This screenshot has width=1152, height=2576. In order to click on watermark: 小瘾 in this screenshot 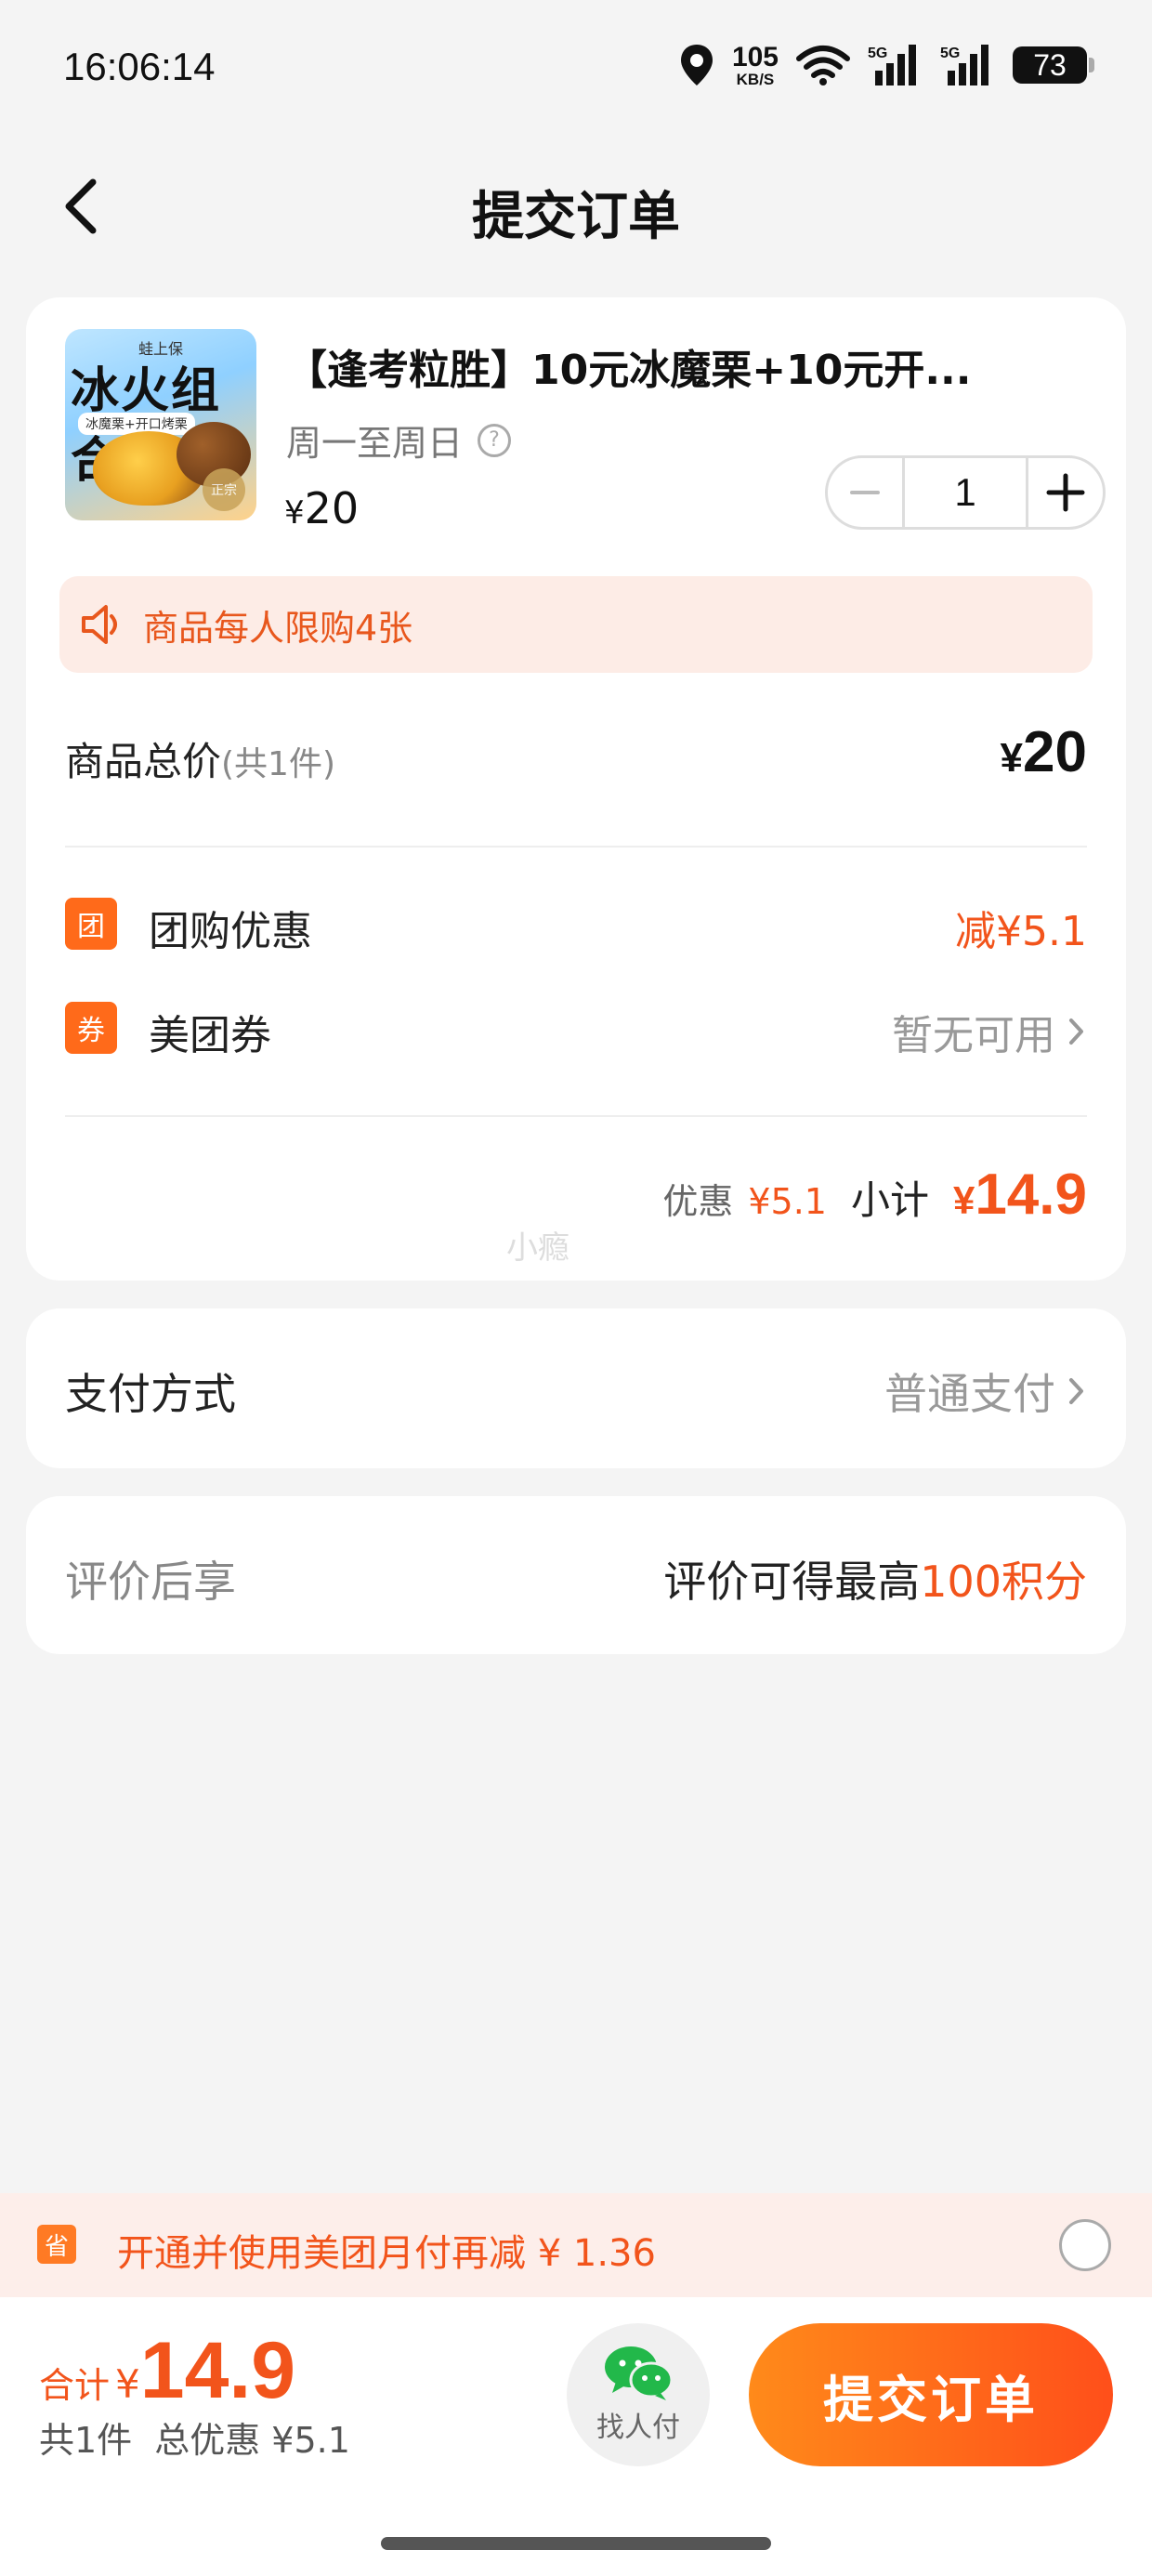, I will do `click(537, 1248)`.